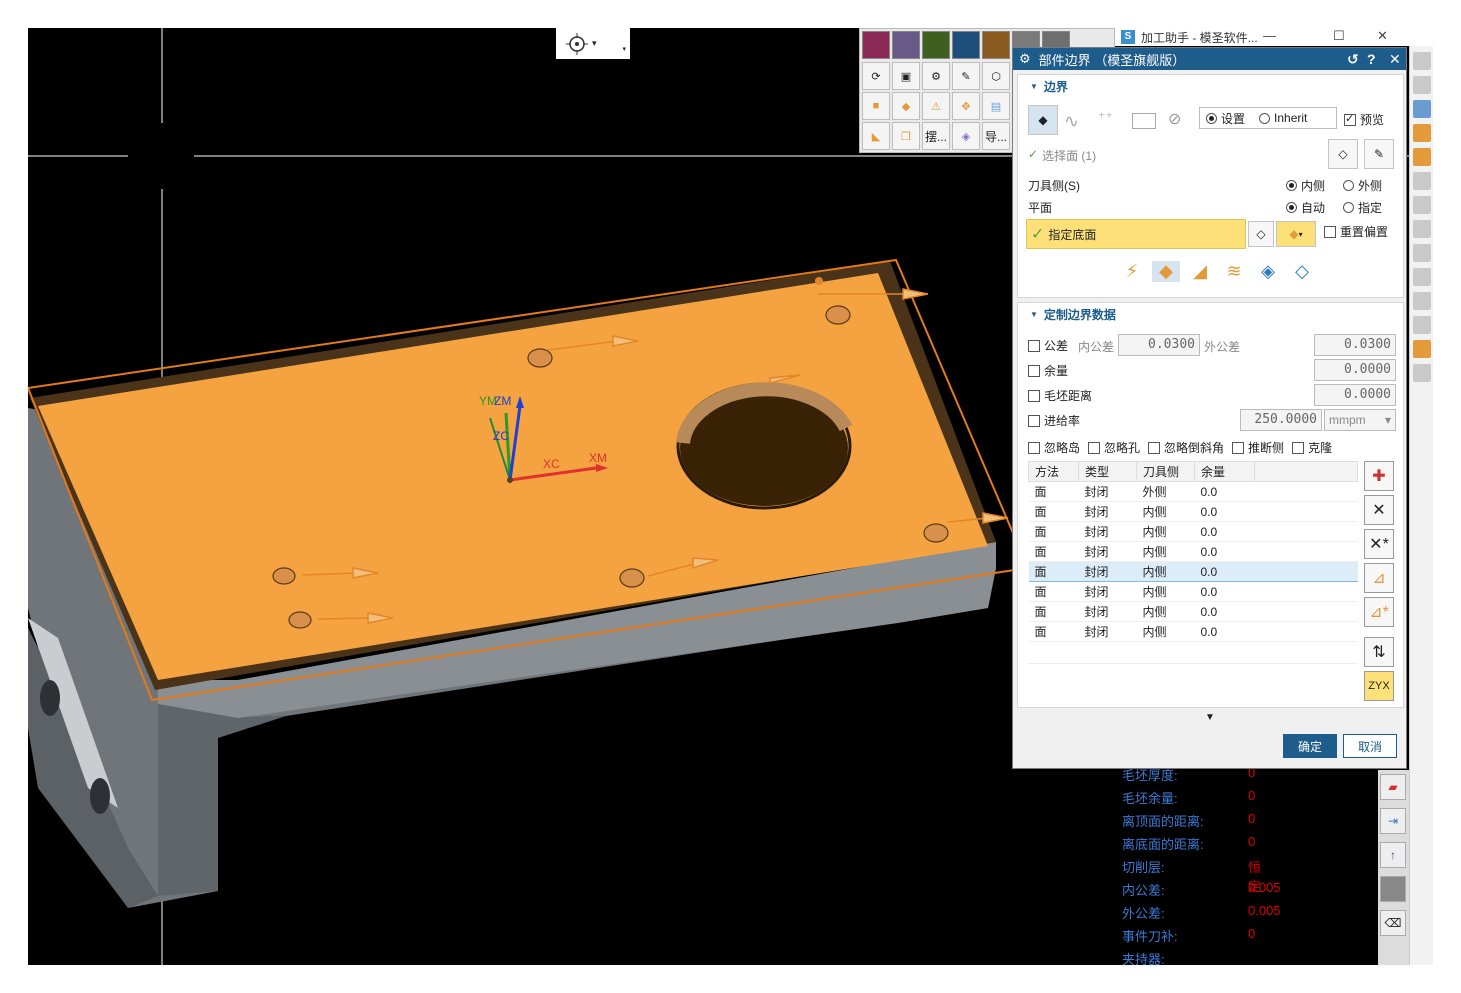  What do you see at coordinates (936, 76) in the screenshot?
I see `gear-part-icon: ⚙` at bounding box center [936, 76].